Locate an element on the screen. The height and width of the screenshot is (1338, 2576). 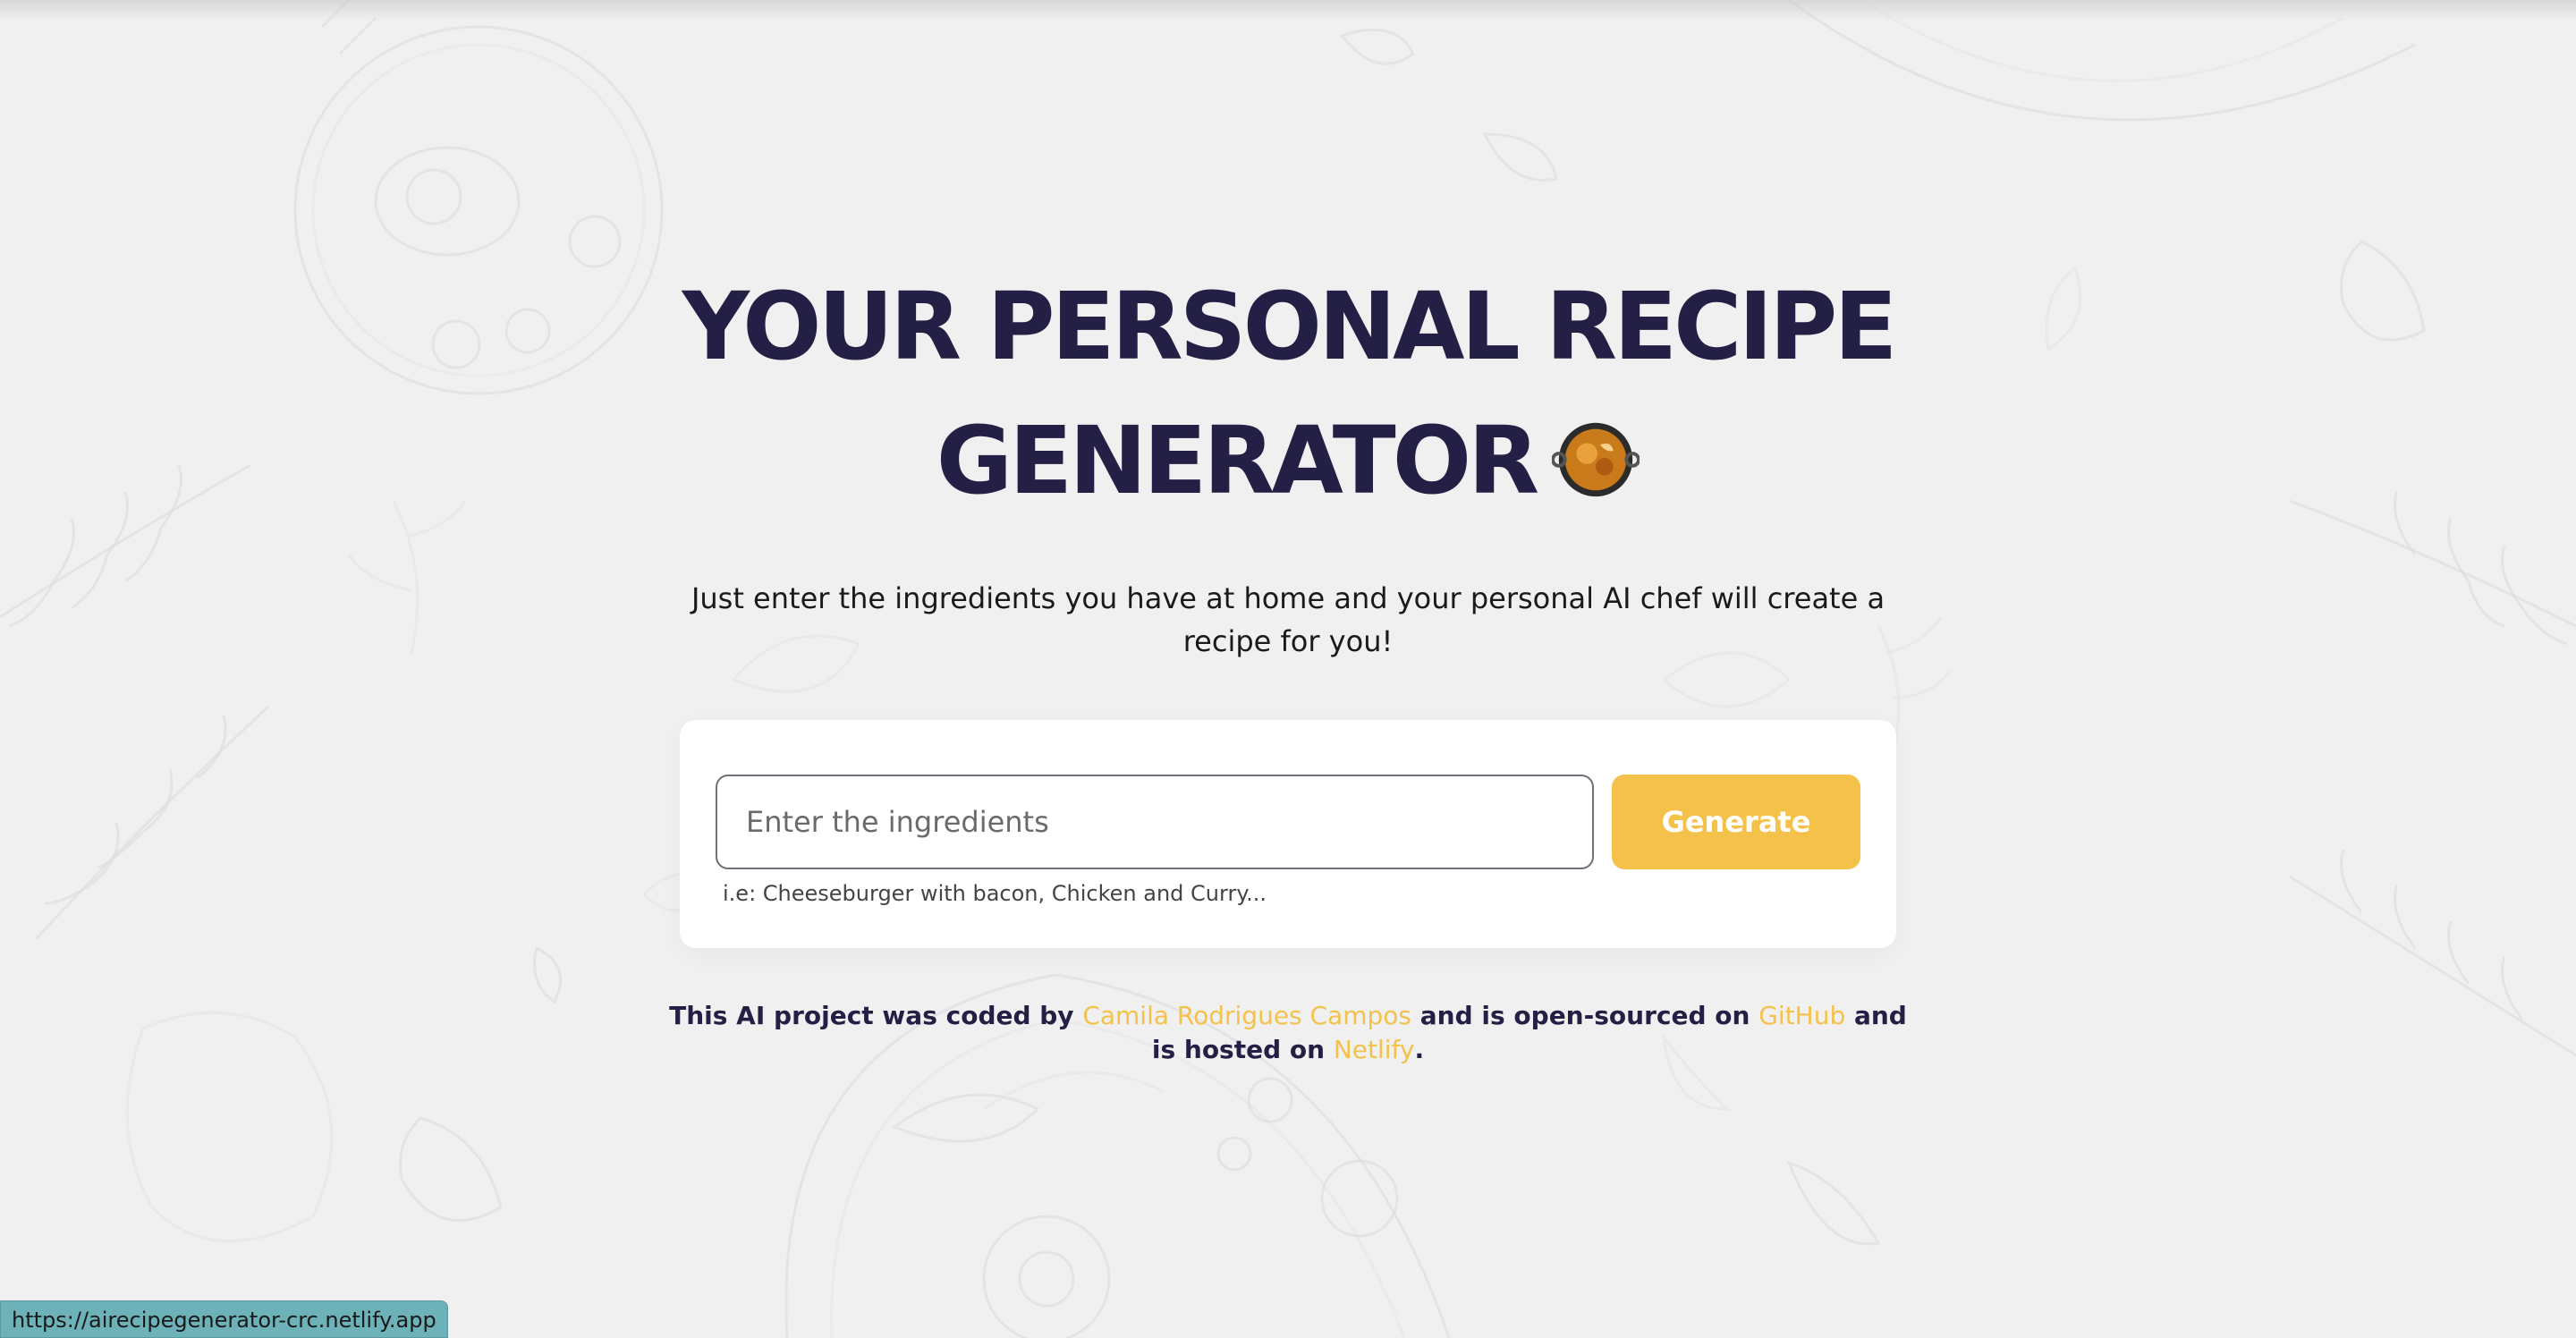
author-link: Camila Rodrigues Campos is located at coordinates (1246, 1015).